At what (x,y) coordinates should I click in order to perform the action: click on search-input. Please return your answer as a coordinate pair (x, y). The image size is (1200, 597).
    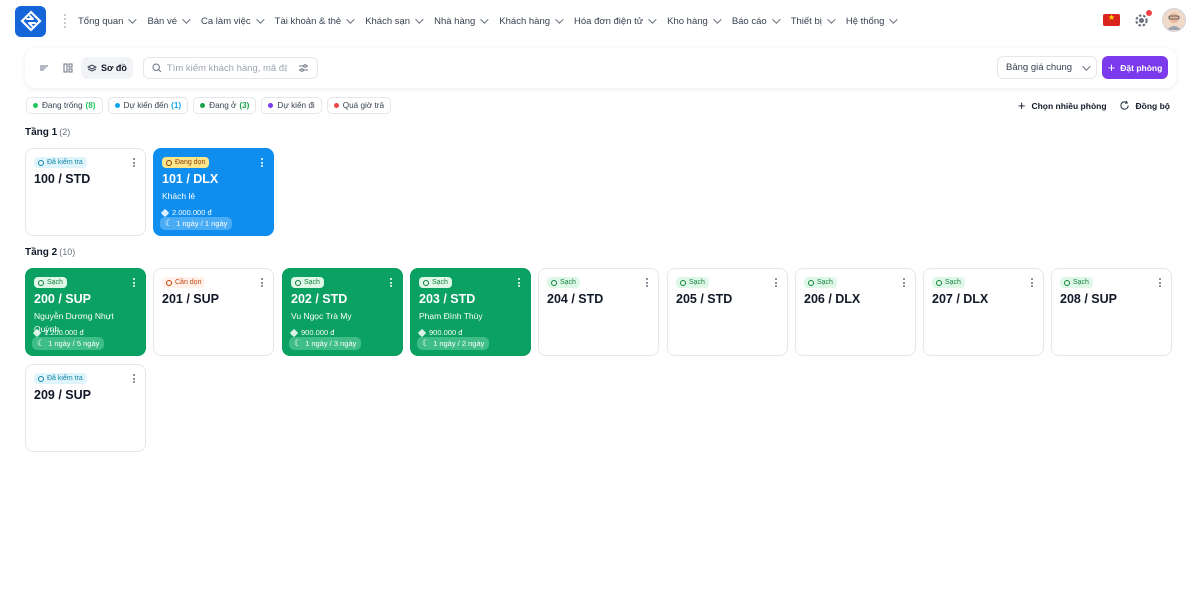
    Looking at the image, I should click on (226, 68).